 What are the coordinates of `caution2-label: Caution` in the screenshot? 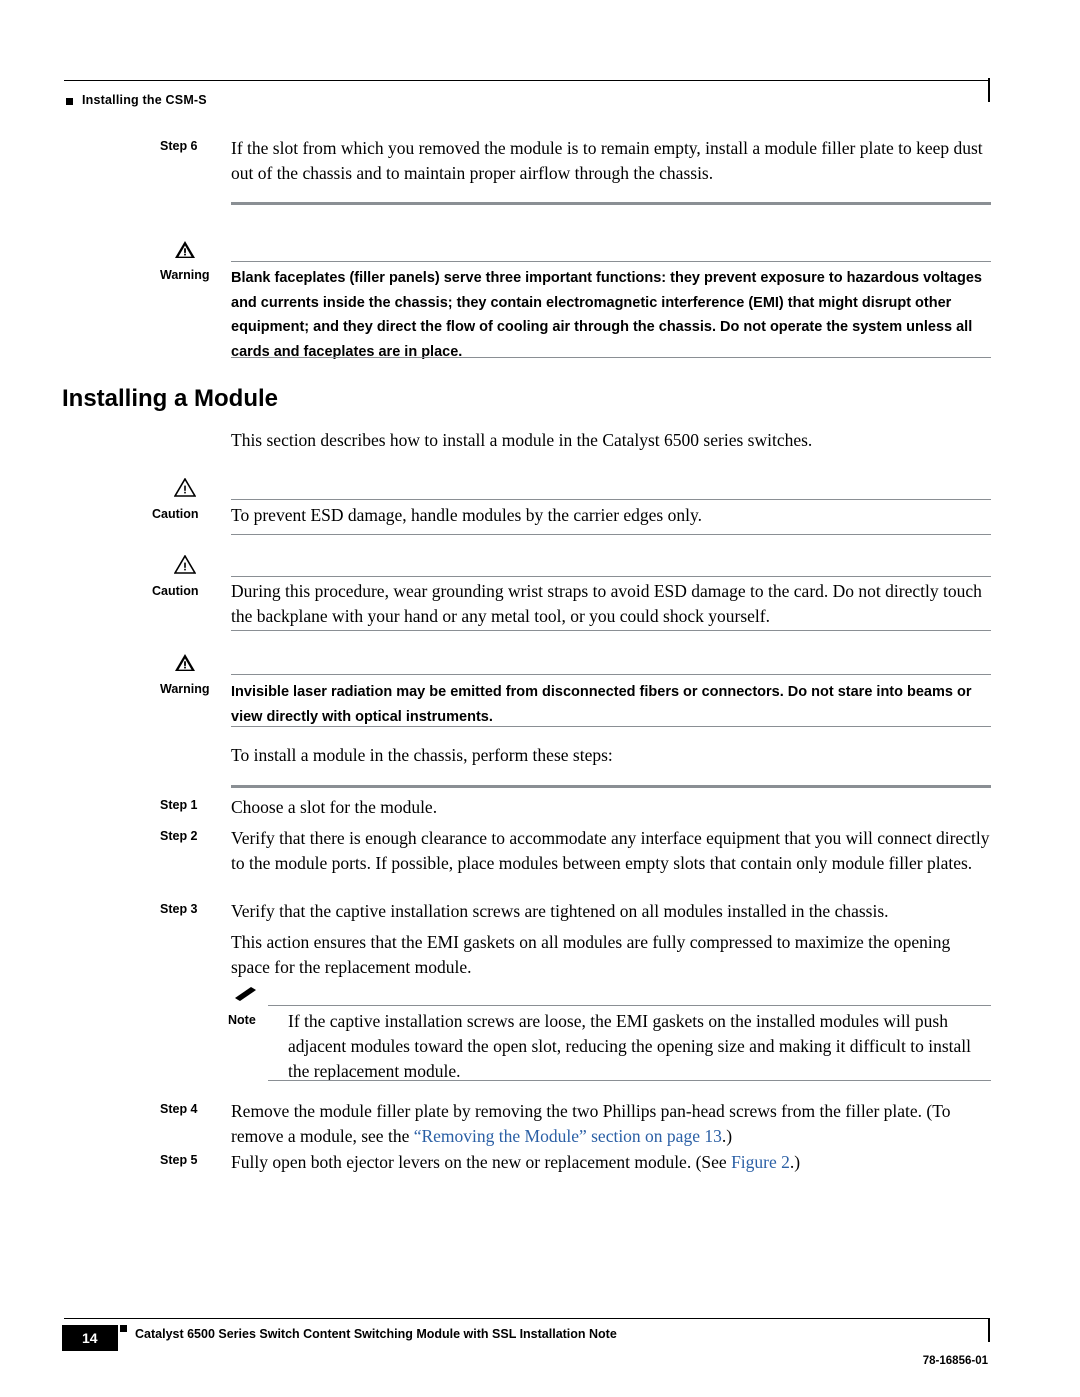 It's located at (175, 591).